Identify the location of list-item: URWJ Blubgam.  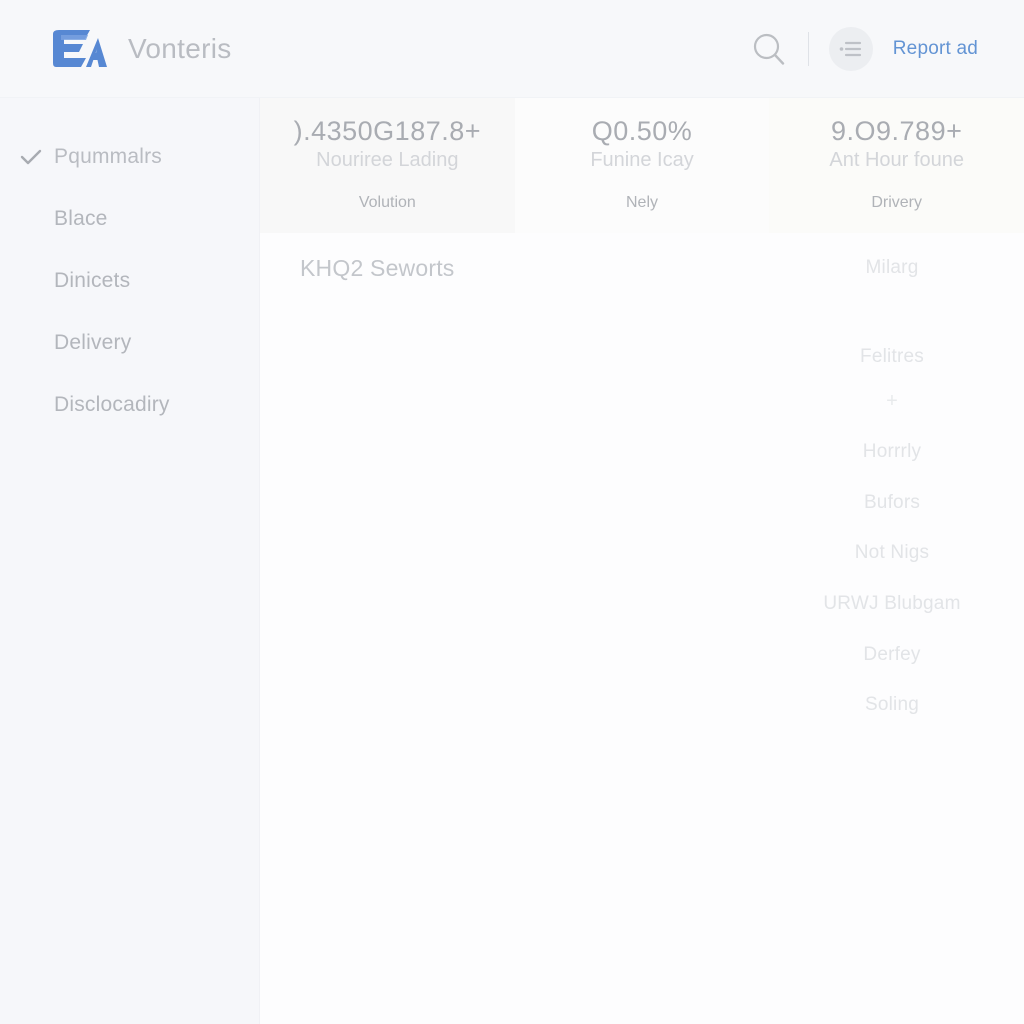
(892, 604).